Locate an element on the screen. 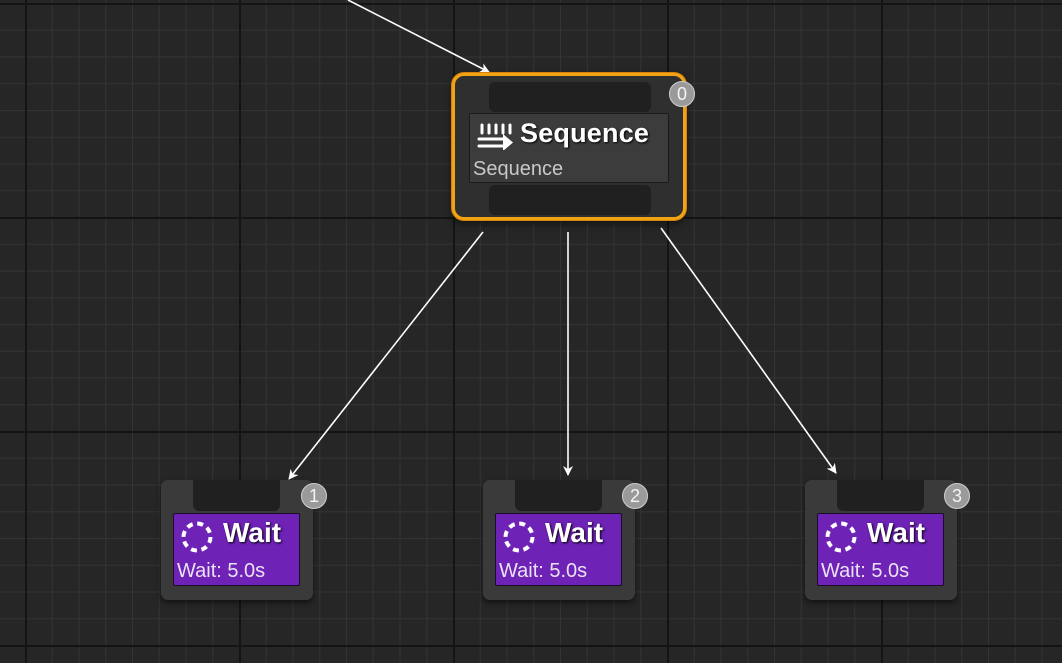  sequence-index-badge: 0 is located at coordinates (682, 94).